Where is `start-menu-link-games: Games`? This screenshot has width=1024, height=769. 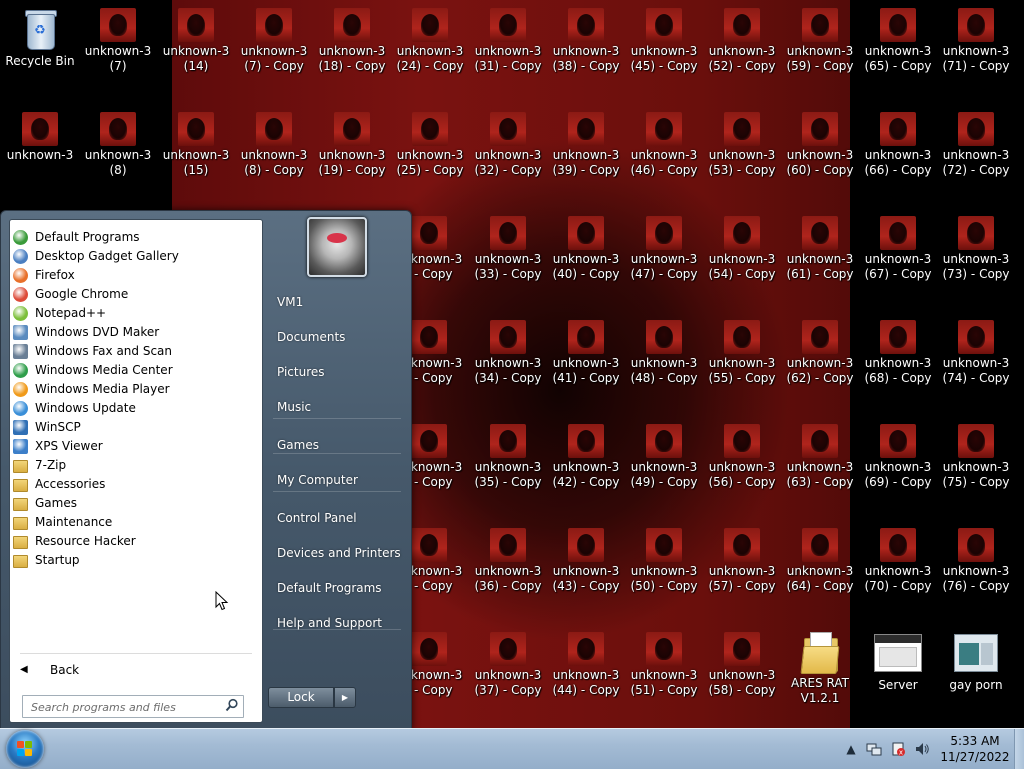
start-menu-link-games: Games is located at coordinates (340, 445).